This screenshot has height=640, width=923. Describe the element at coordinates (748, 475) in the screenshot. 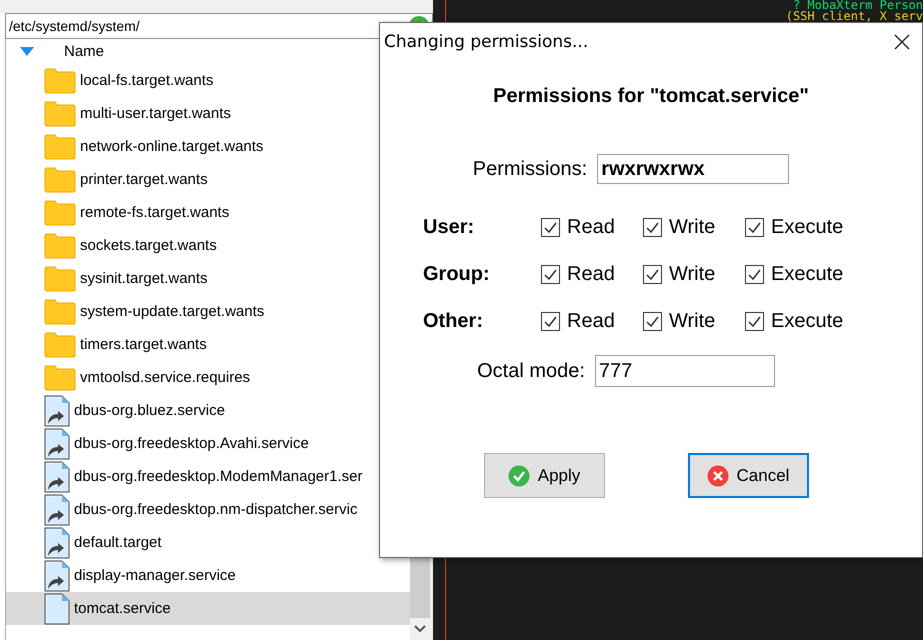

I see `cancel-button: Cancel` at that location.